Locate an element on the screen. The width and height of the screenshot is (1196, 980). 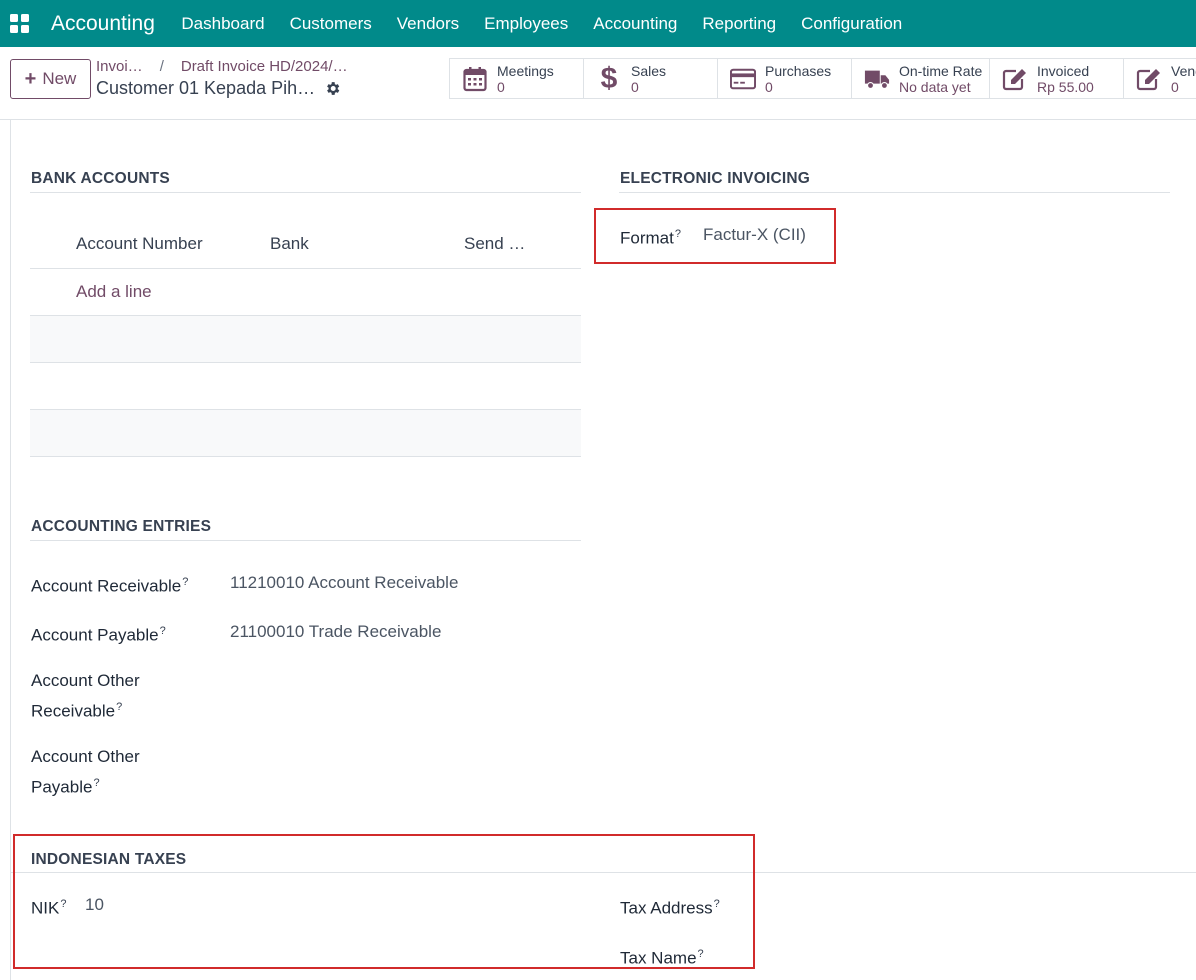
smart-button-label: Sales is located at coordinates (649, 70).